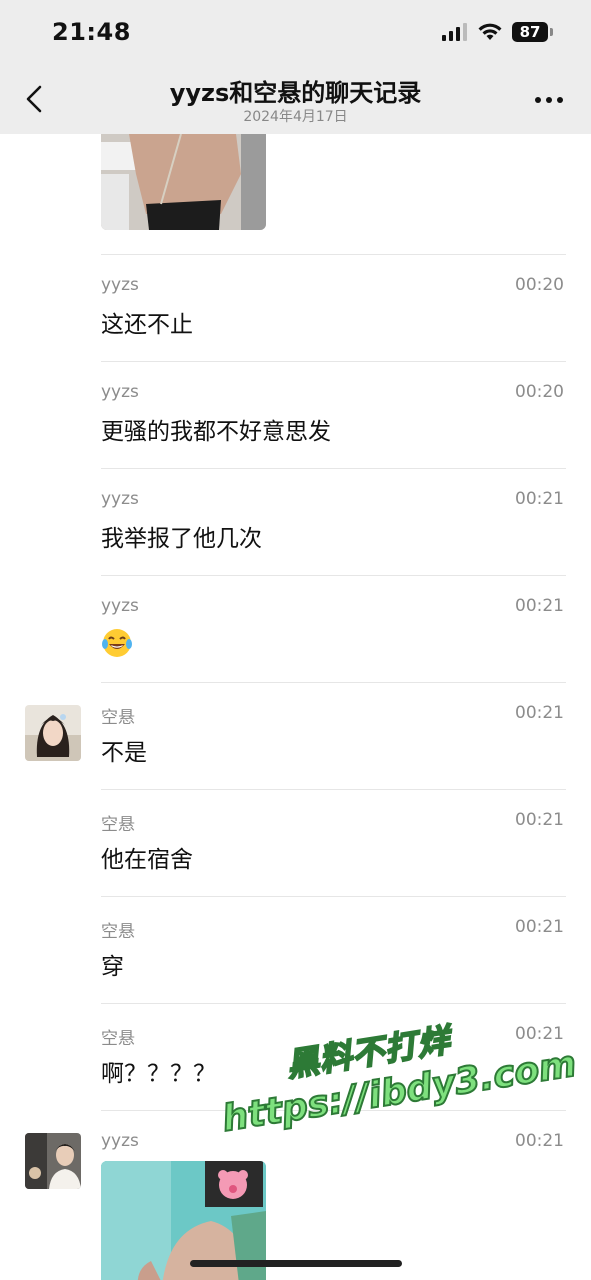 This screenshot has height=1280, width=591. Describe the element at coordinates (181, 536) in the screenshot. I see `message-text: 我举报了他几次` at that location.